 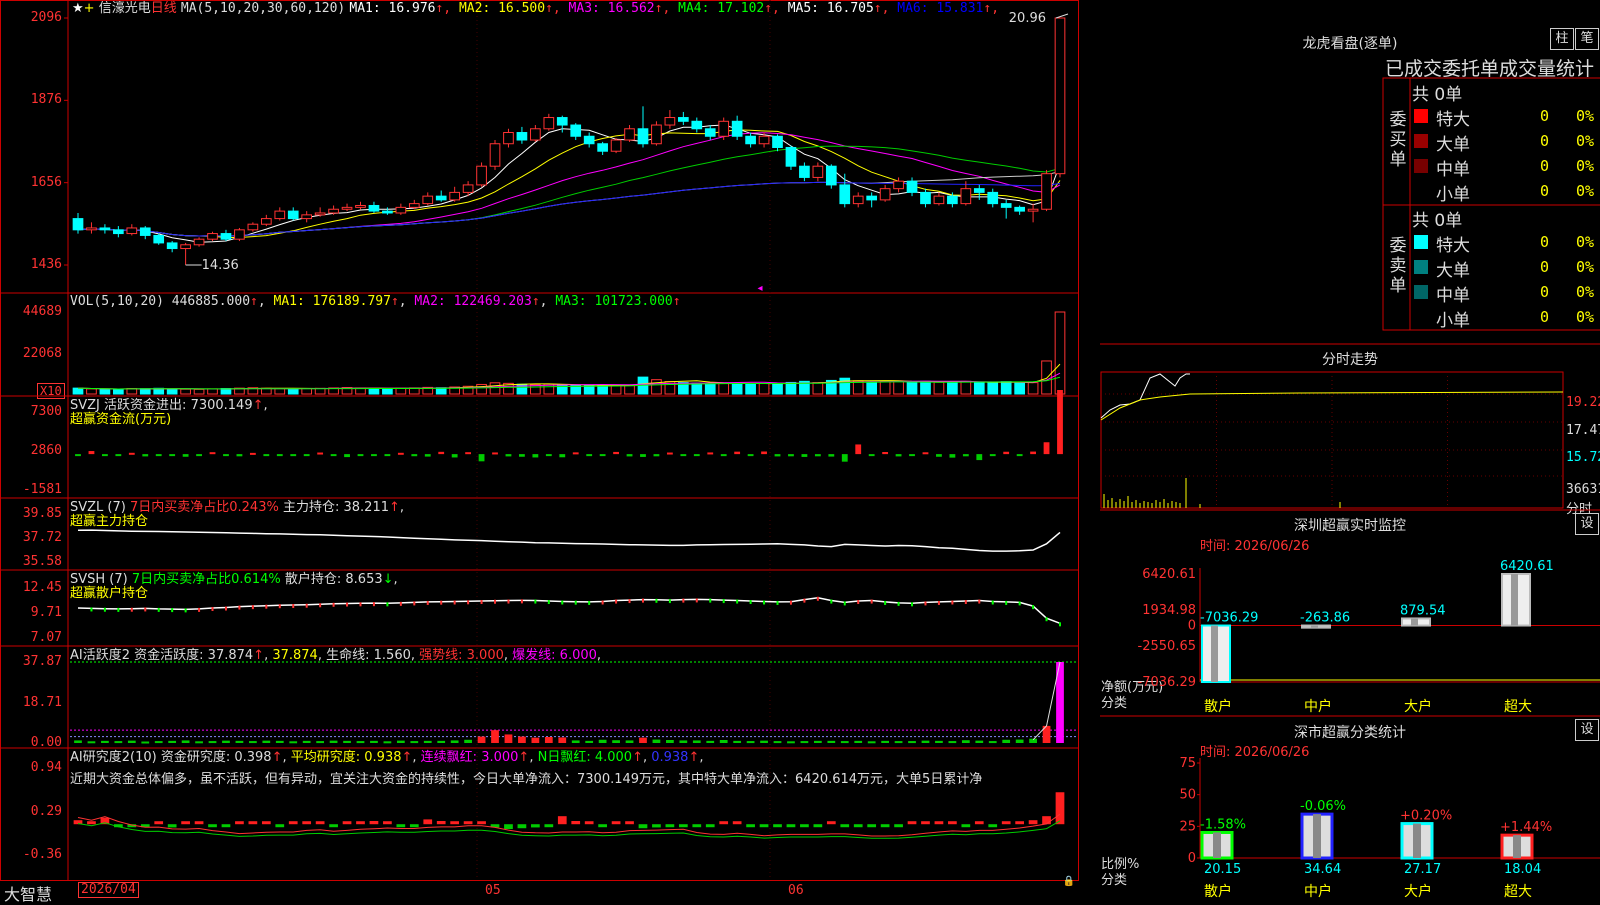 What do you see at coordinates (1562, 39) in the screenshot?
I see `column-button: 柱` at bounding box center [1562, 39].